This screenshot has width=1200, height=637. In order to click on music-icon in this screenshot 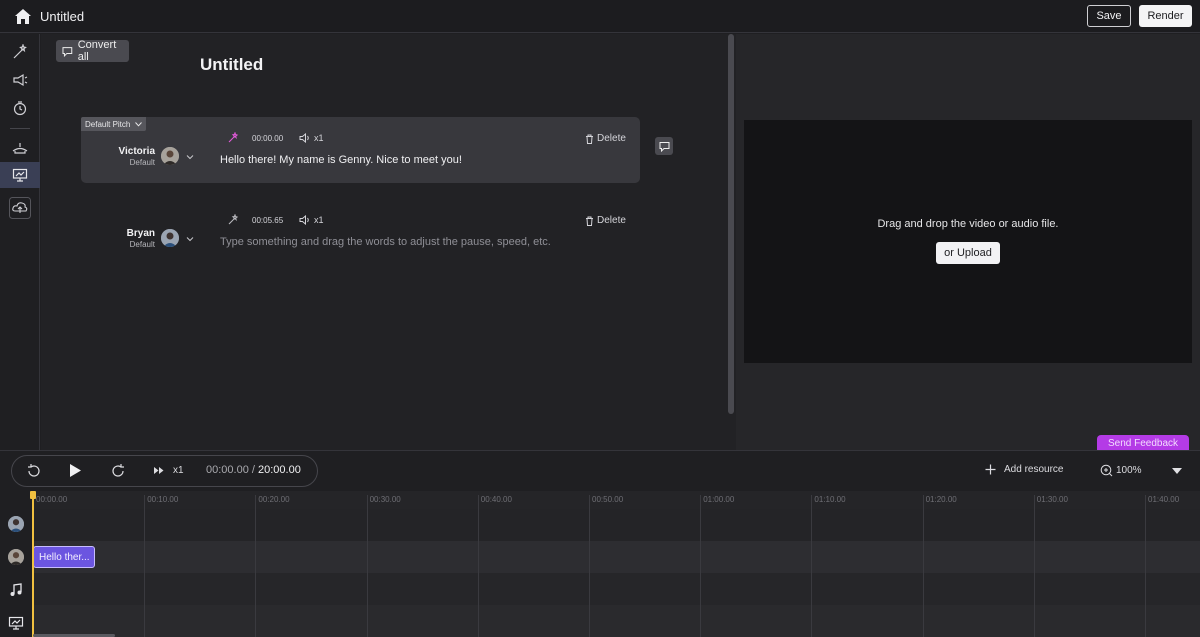, I will do `click(16, 590)`.